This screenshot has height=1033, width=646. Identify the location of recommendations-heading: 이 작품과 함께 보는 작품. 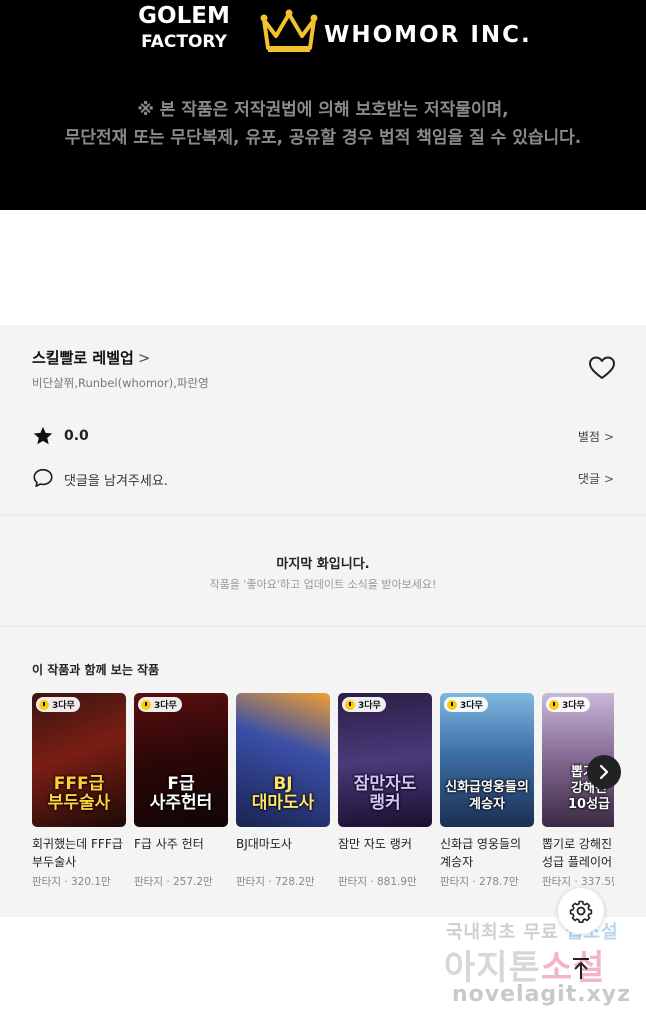
(96, 670).